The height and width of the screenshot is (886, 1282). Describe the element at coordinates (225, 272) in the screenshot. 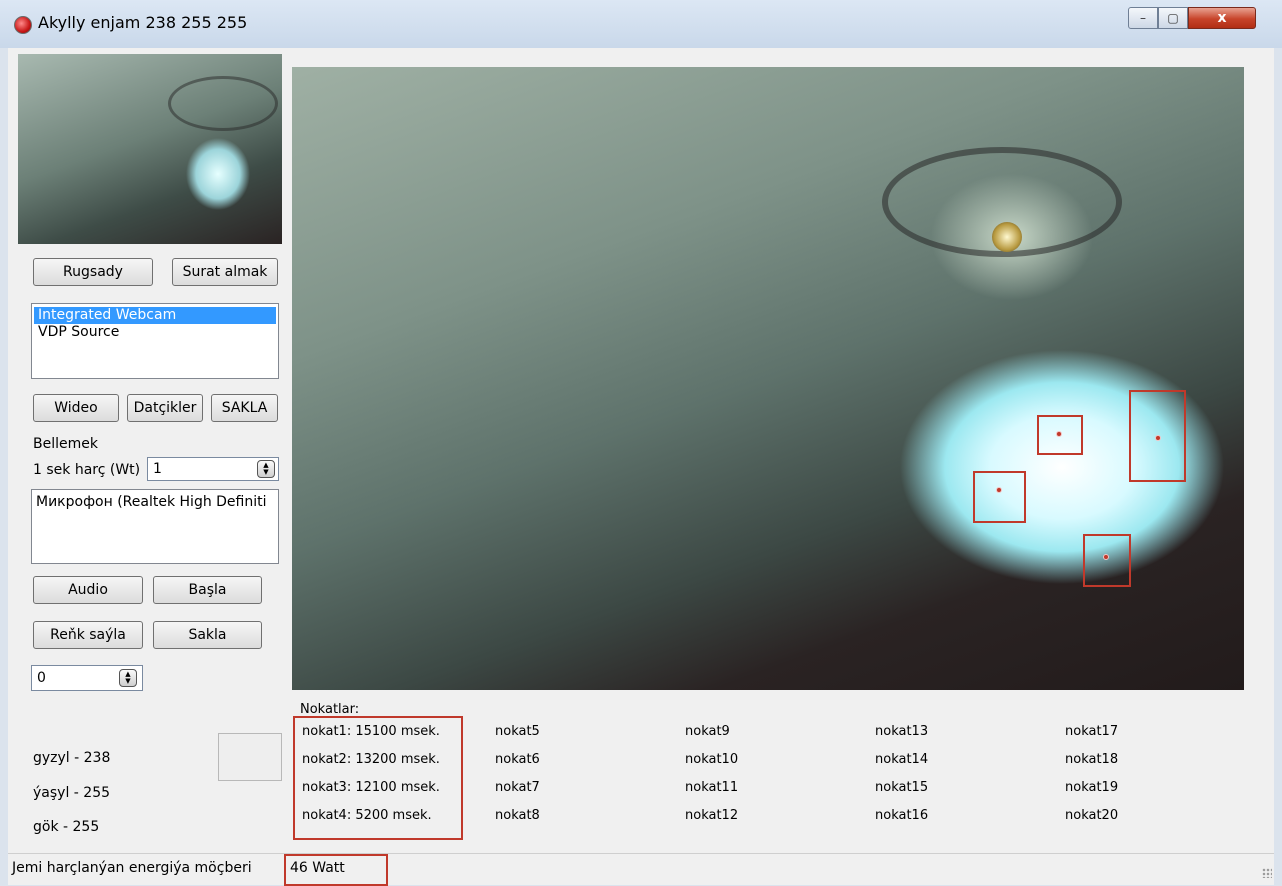

I see `take-photo-button: Surat almak` at that location.